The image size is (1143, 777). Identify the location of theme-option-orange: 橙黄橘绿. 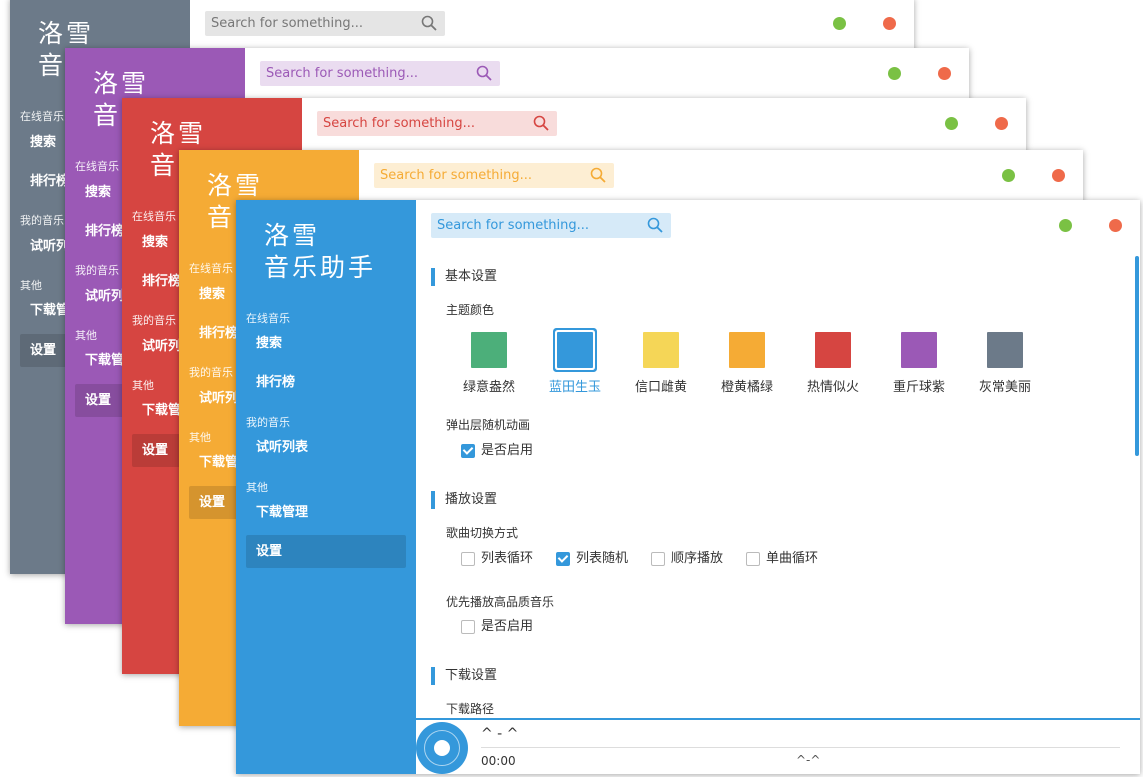
(747, 363).